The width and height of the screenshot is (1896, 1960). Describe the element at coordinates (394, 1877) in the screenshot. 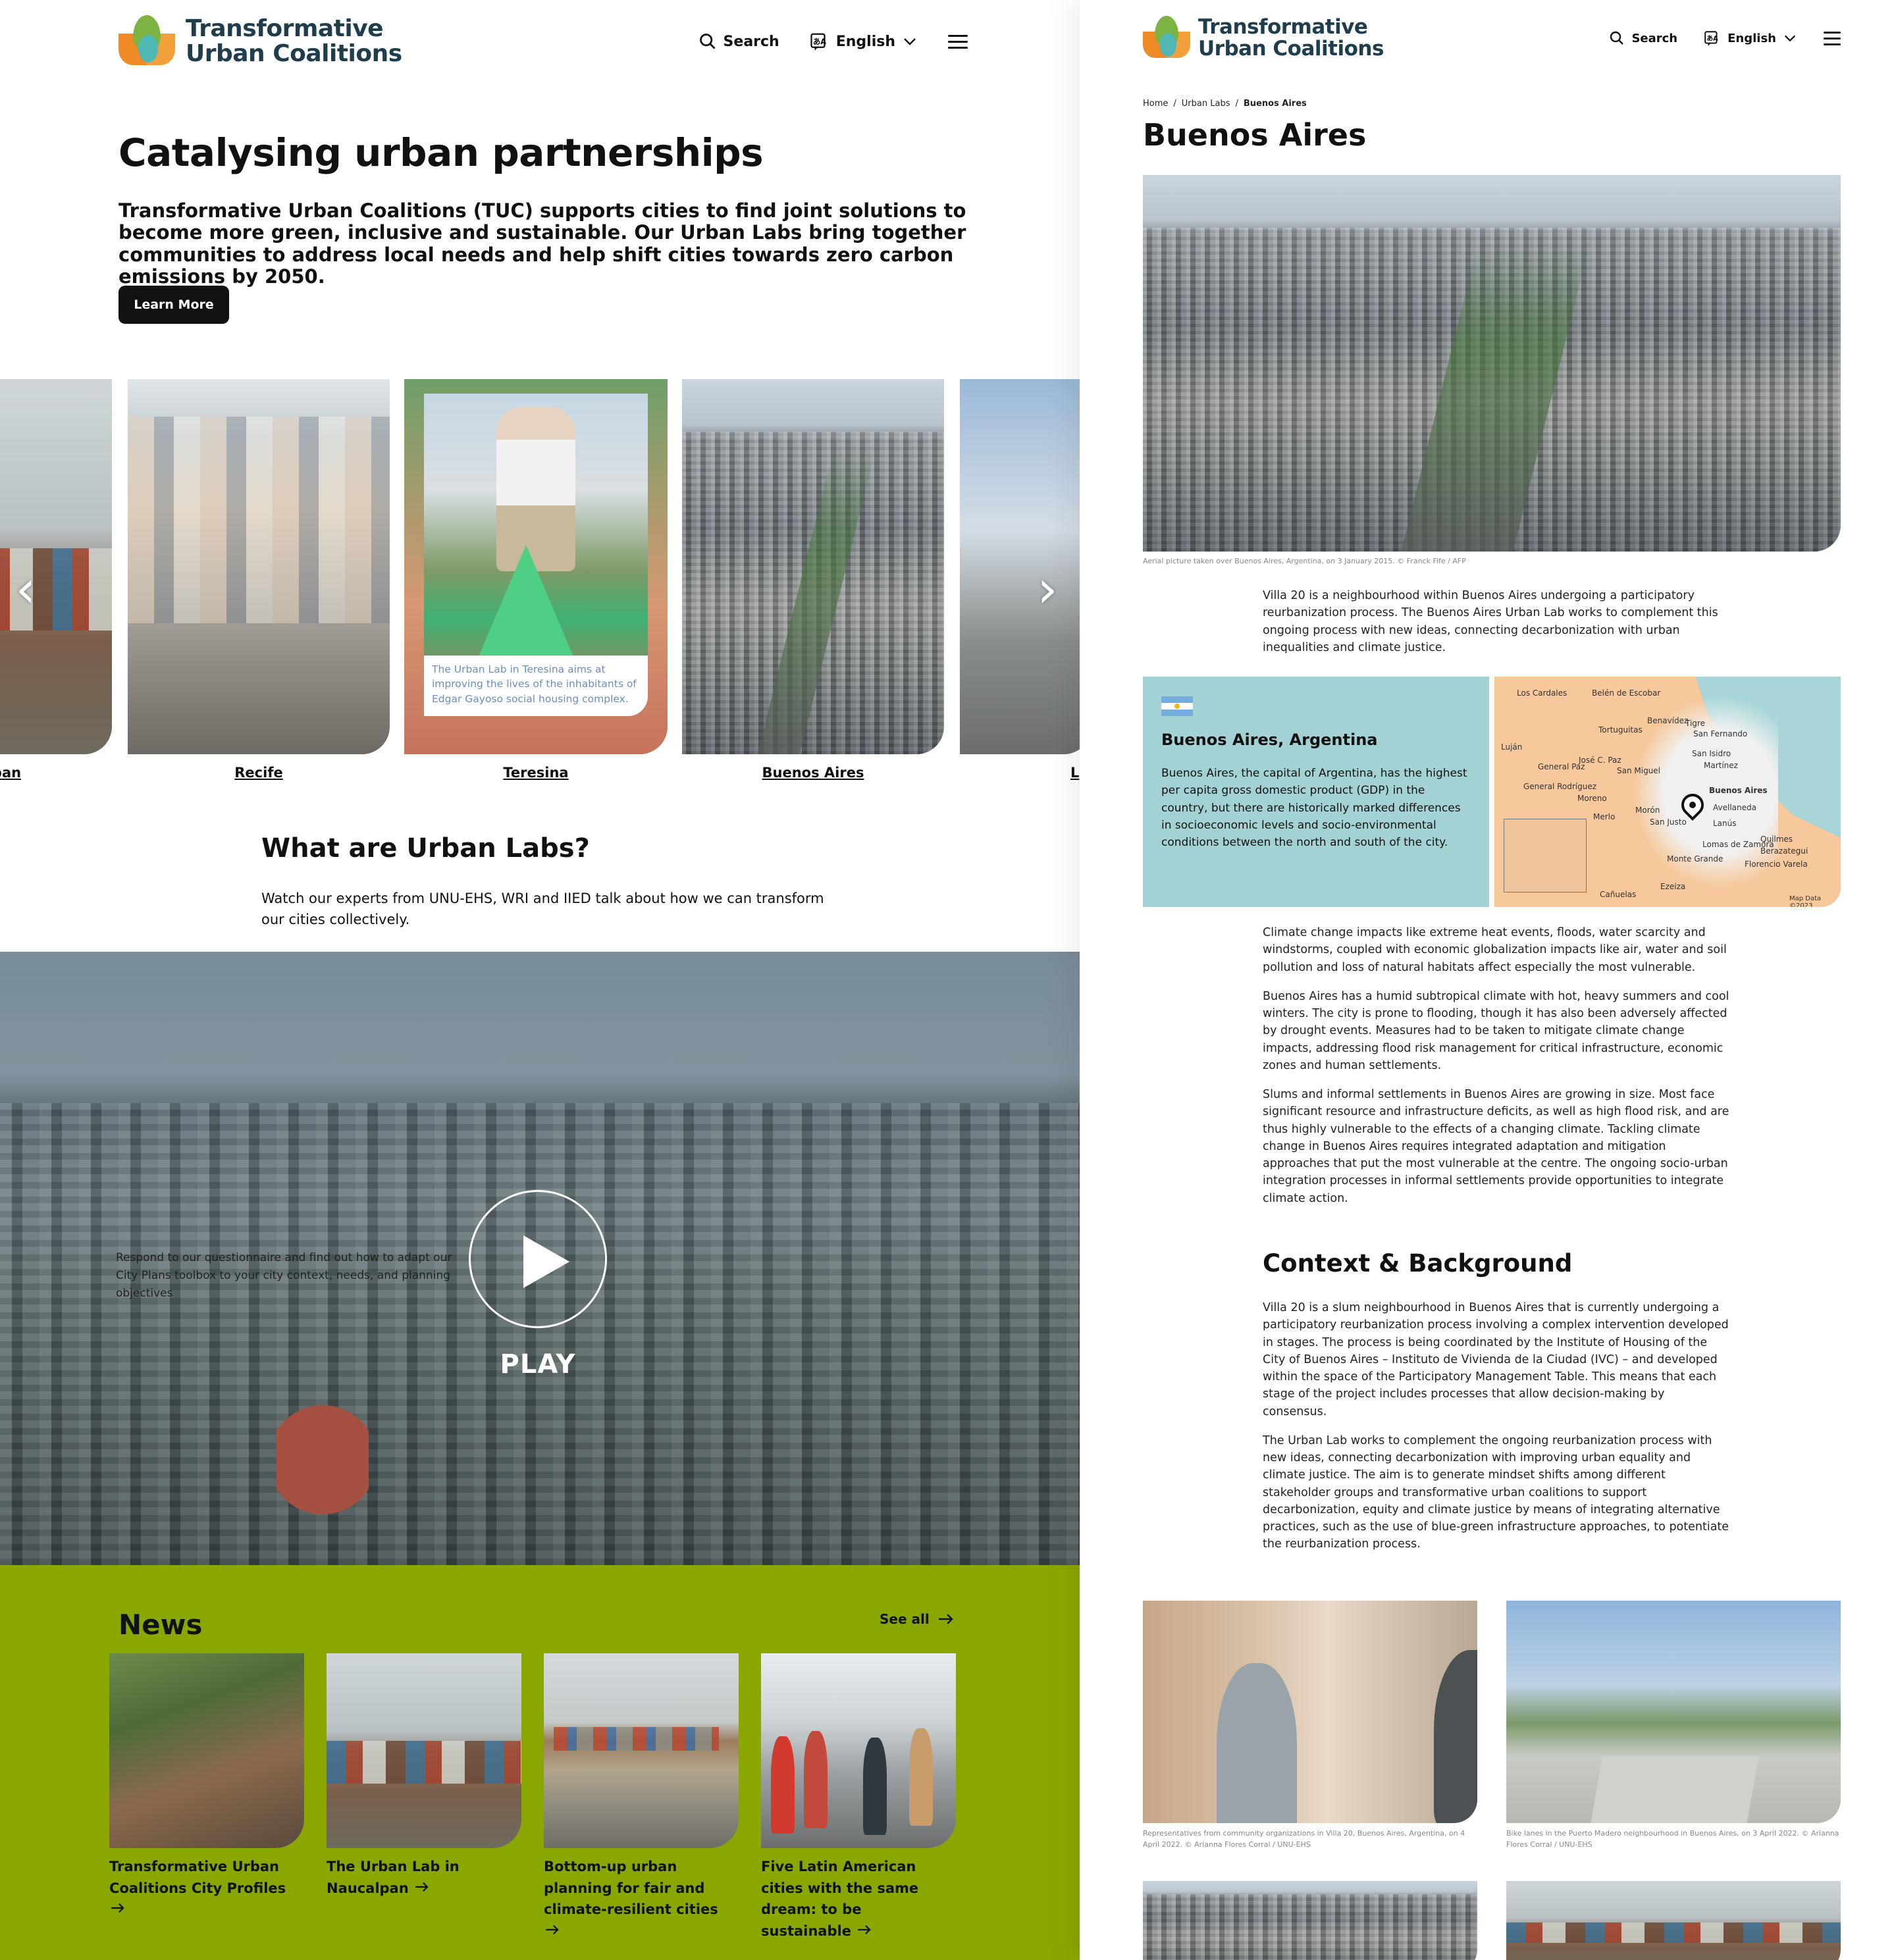

I see `news-title: The Urban Lab in Naucalpan` at that location.